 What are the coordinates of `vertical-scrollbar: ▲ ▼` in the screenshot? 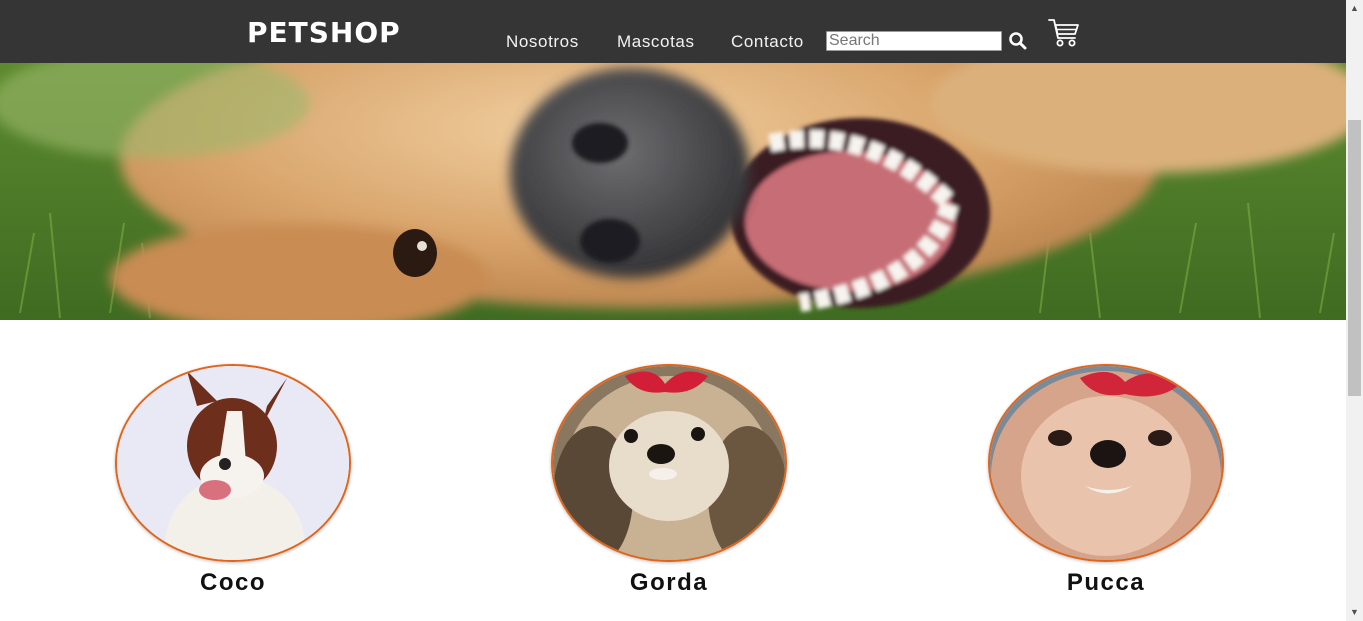 It's located at (1354, 310).